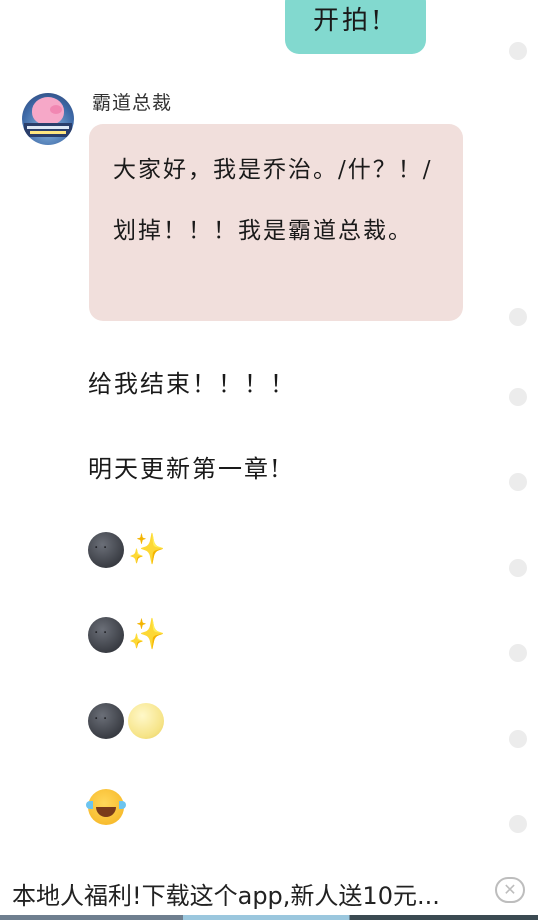 The width and height of the screenshot is (538, 920). I want to click on avatar, so click(48, 119).